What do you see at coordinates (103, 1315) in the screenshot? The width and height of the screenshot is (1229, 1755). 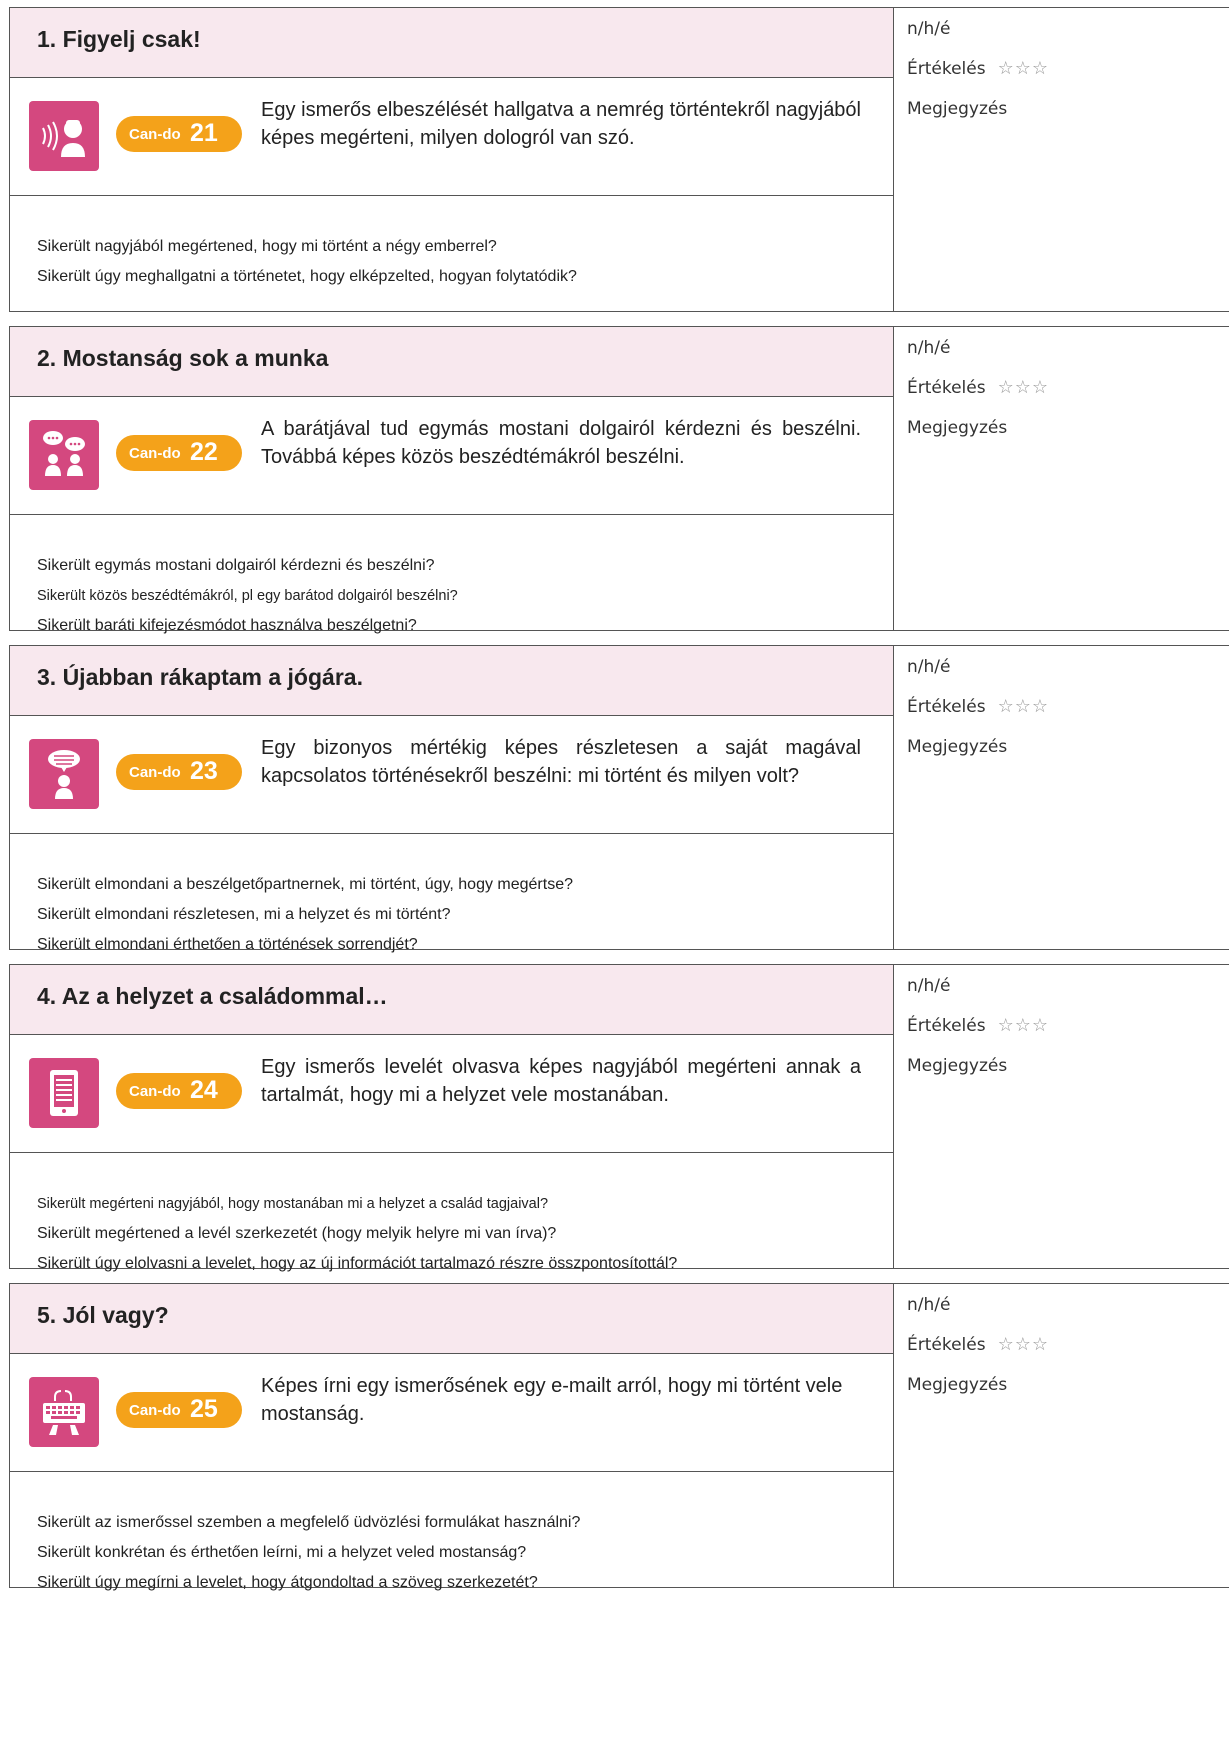 I see `section-title: 5. Jól vagy?` at bounding box center [103, 1315].